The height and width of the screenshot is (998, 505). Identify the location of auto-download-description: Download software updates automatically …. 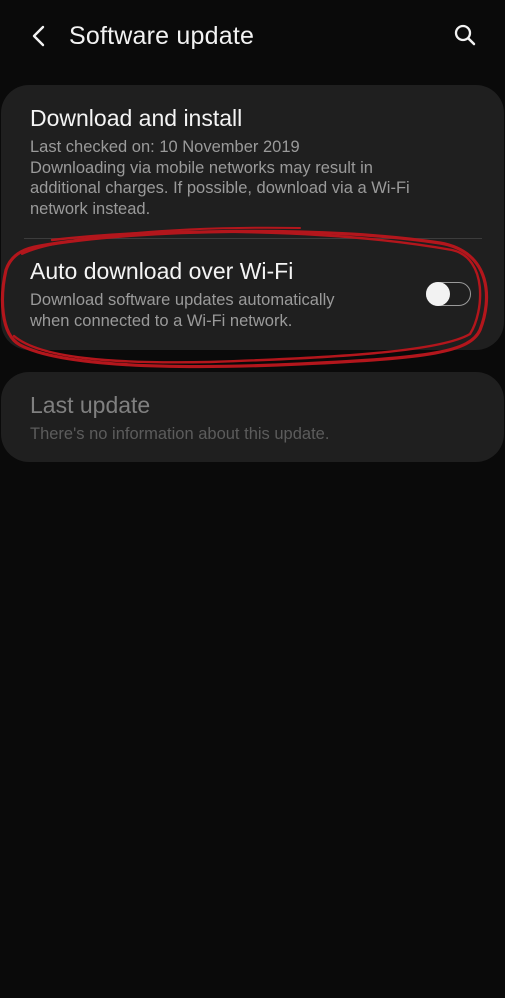
(230, 310).